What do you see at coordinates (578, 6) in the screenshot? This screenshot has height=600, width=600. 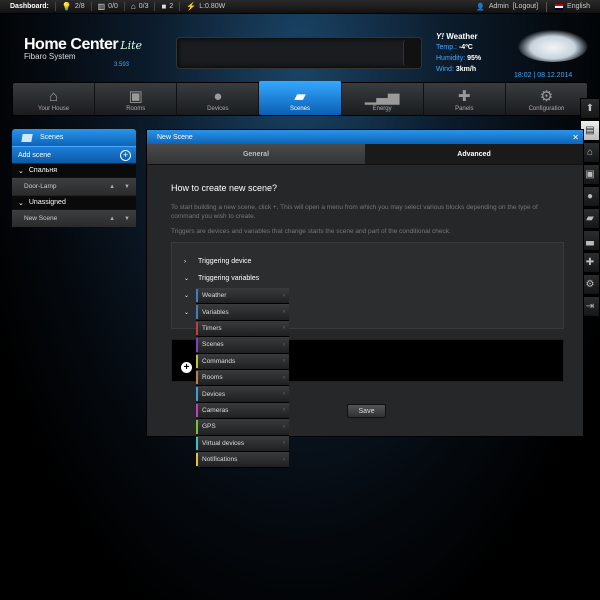 I see `language-selector: English` at bounding box center [578, 6].